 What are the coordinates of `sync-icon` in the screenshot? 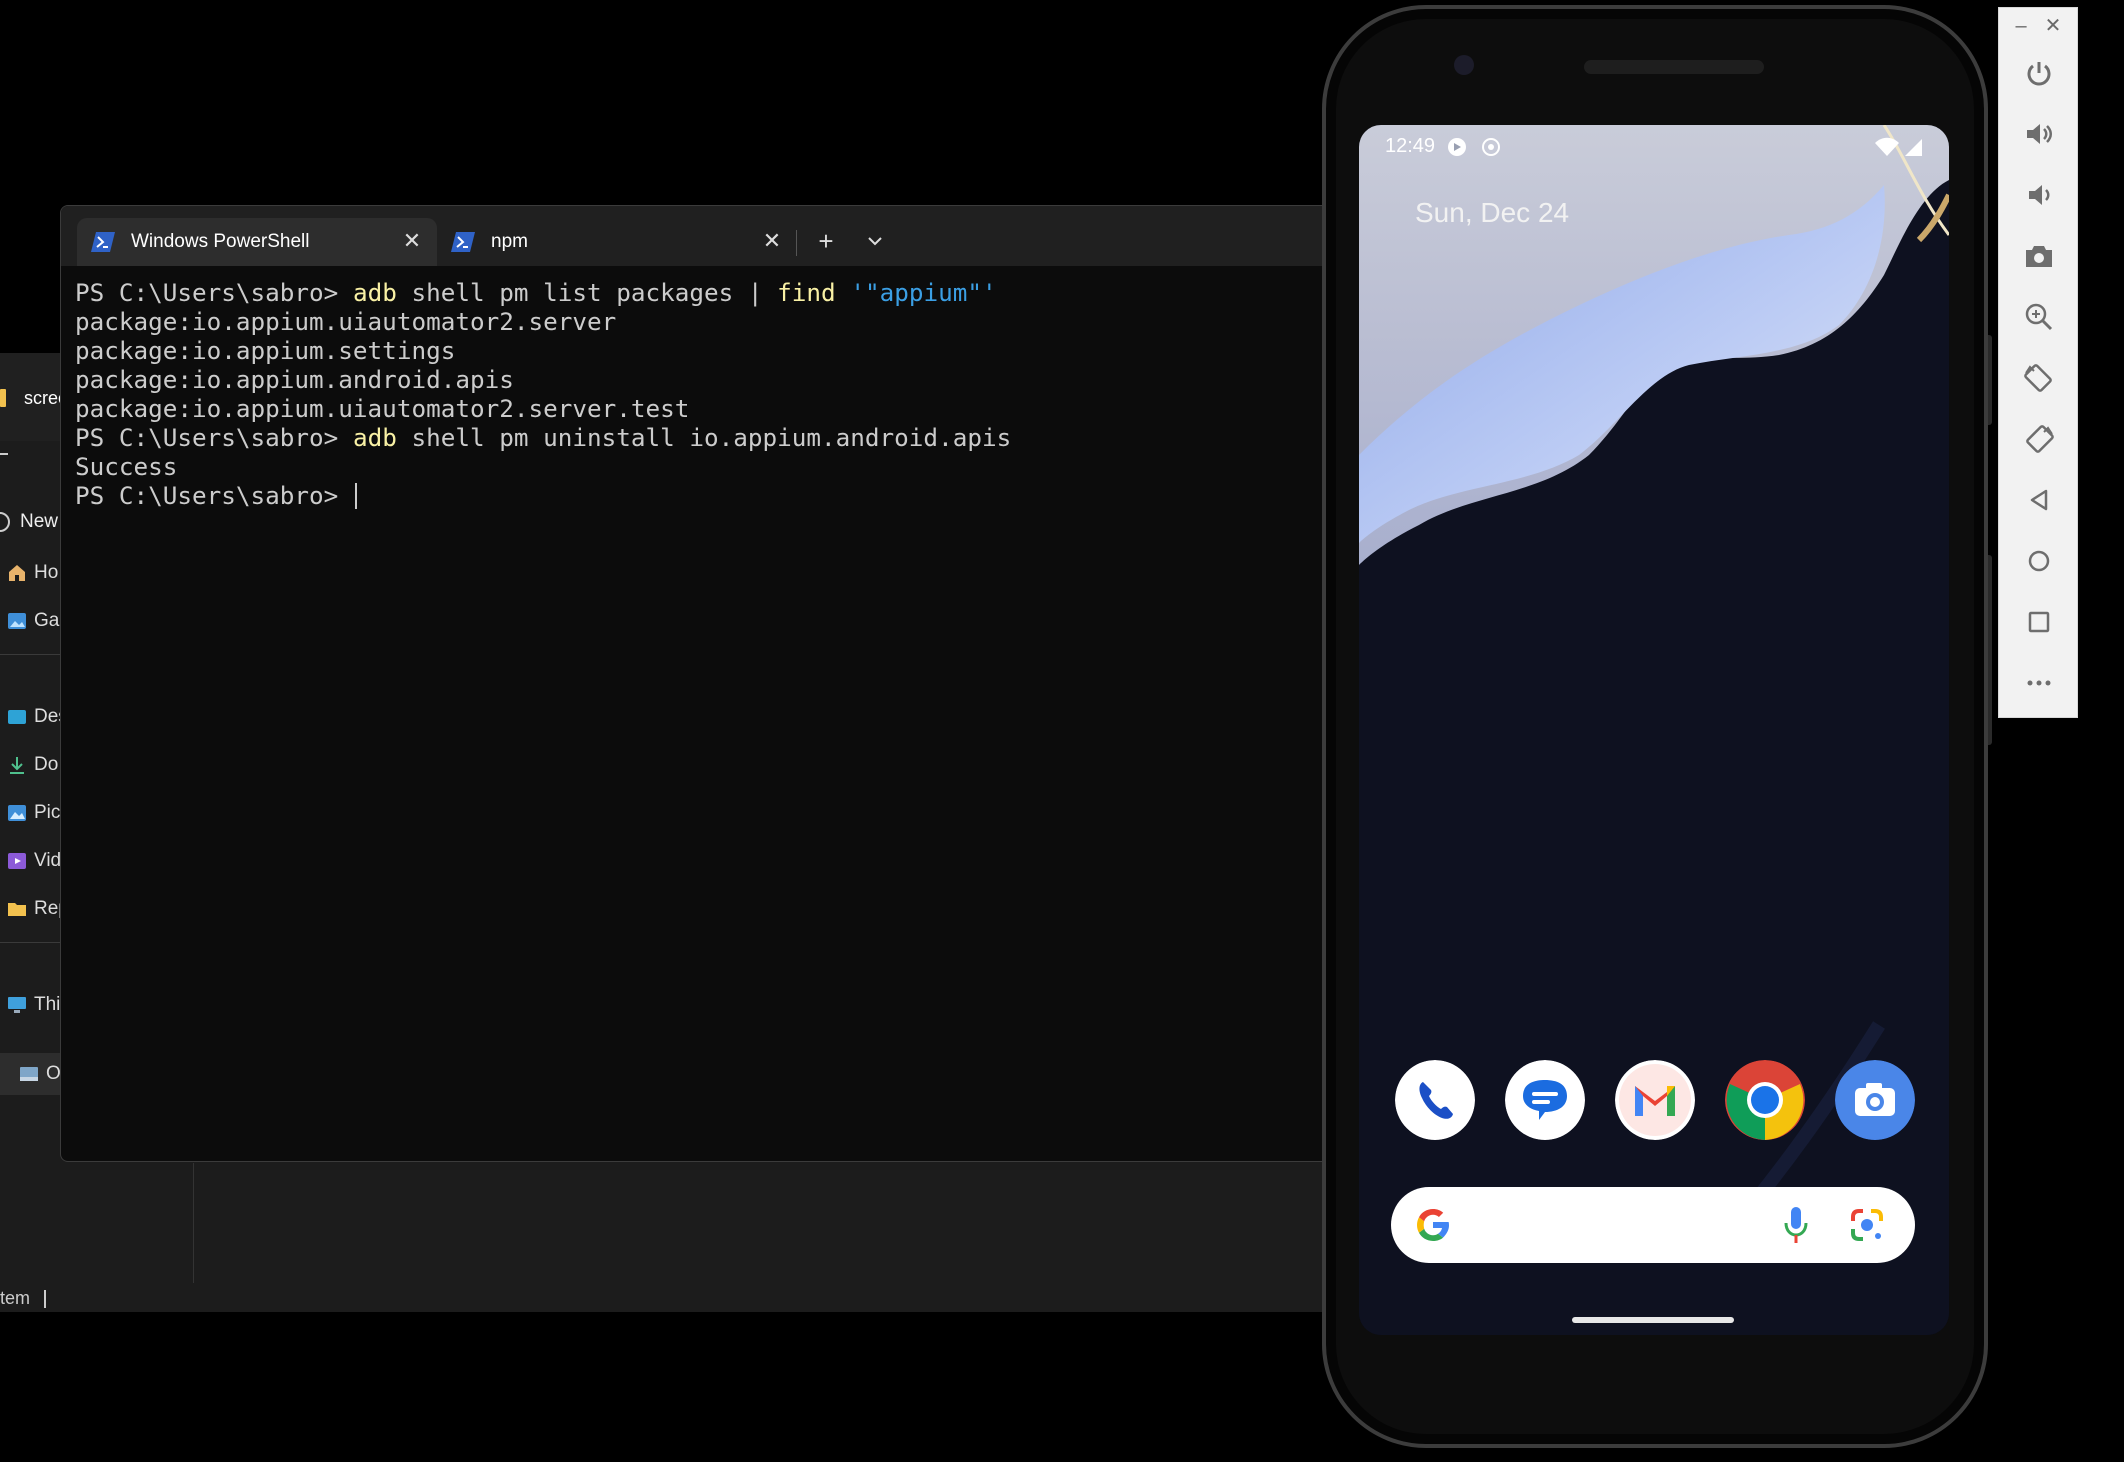 It's located at (1457, 147).